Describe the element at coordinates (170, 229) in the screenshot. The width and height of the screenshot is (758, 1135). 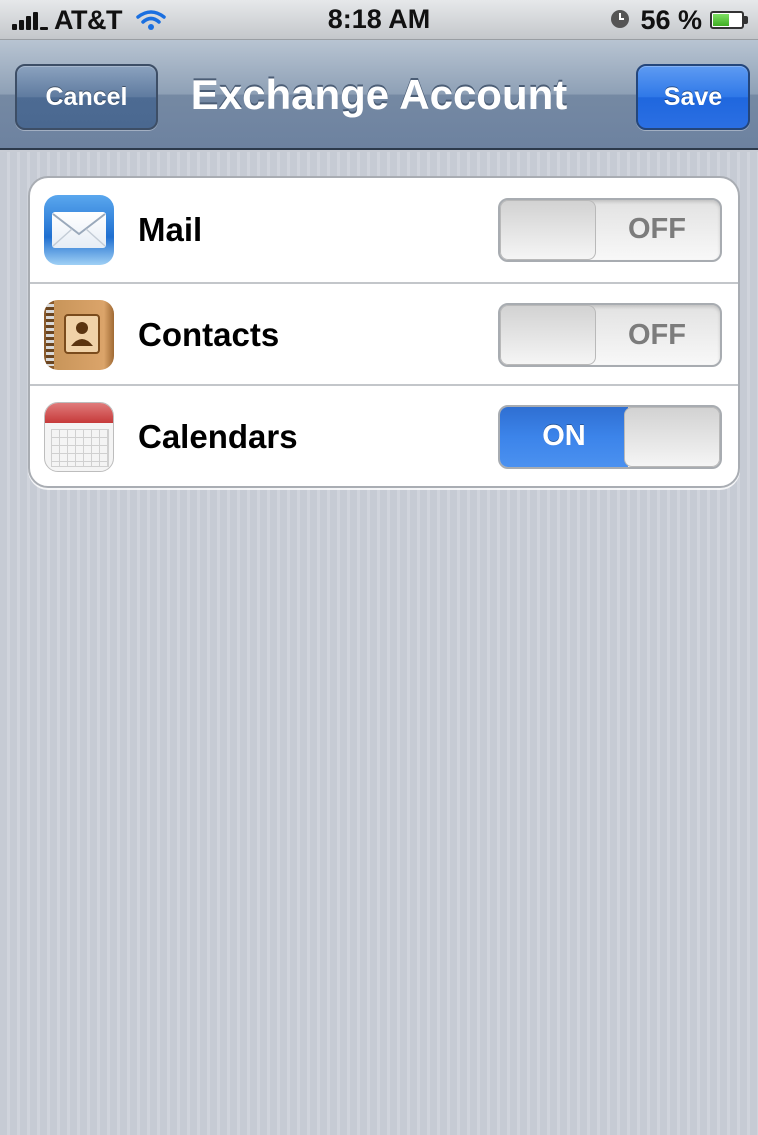
I see `row-label-mail: Mail` at that location.